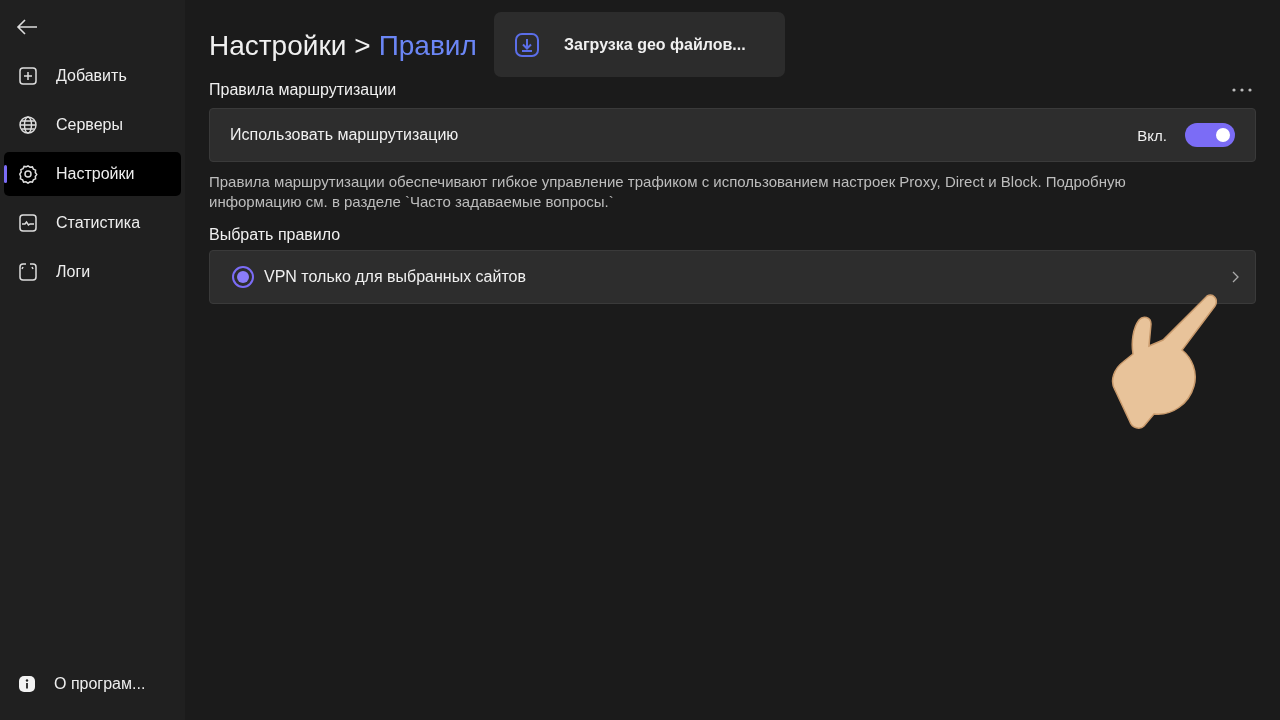 The width and height of the screenshot is (1280, 720). I want to click on chart-icon, so click(28, 223).